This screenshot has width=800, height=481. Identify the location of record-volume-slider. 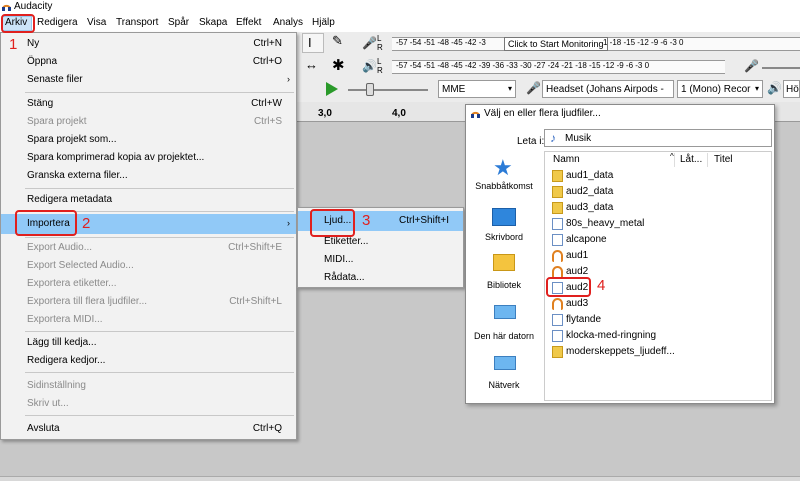
(781, 68).